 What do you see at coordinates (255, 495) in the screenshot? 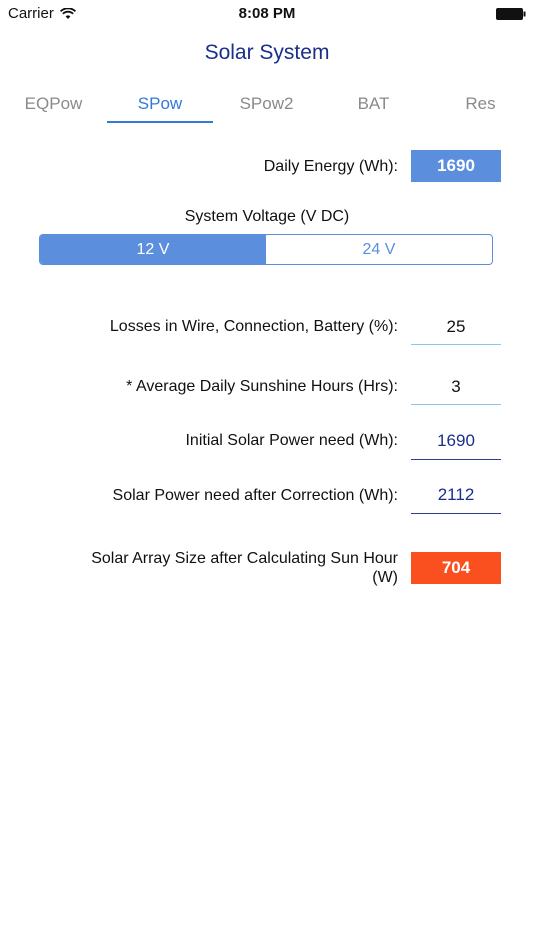
I see `corrected-power-label: Solar Power need after Correction (Wh):` at bounding box center [255, 495].